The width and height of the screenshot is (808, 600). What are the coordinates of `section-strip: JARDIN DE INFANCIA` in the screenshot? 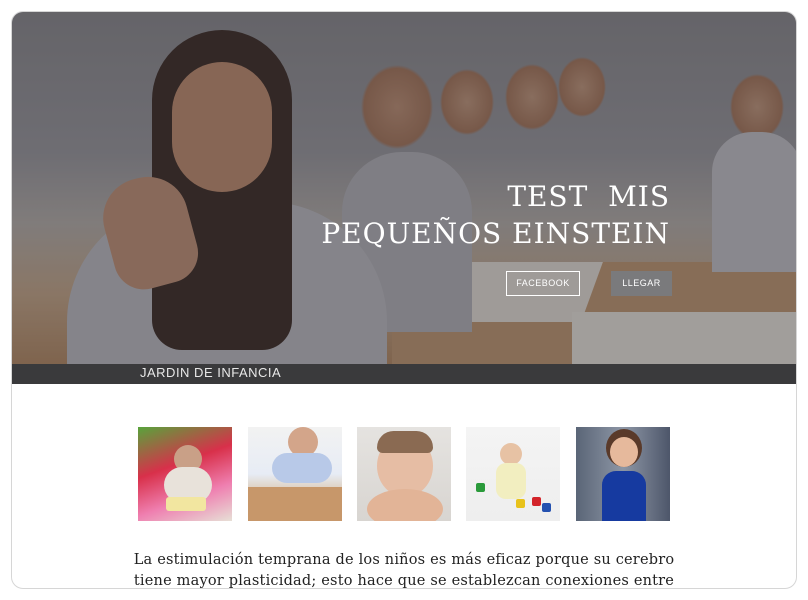 It's located at (404, 374).